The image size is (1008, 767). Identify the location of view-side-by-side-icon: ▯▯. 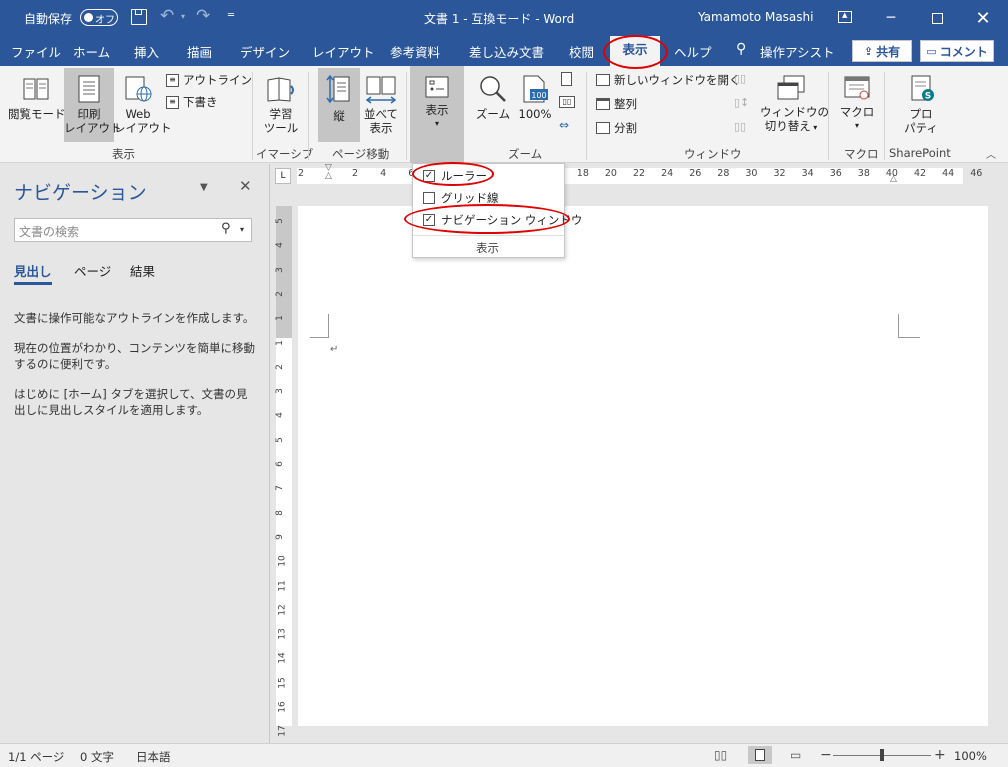
(740, 78).